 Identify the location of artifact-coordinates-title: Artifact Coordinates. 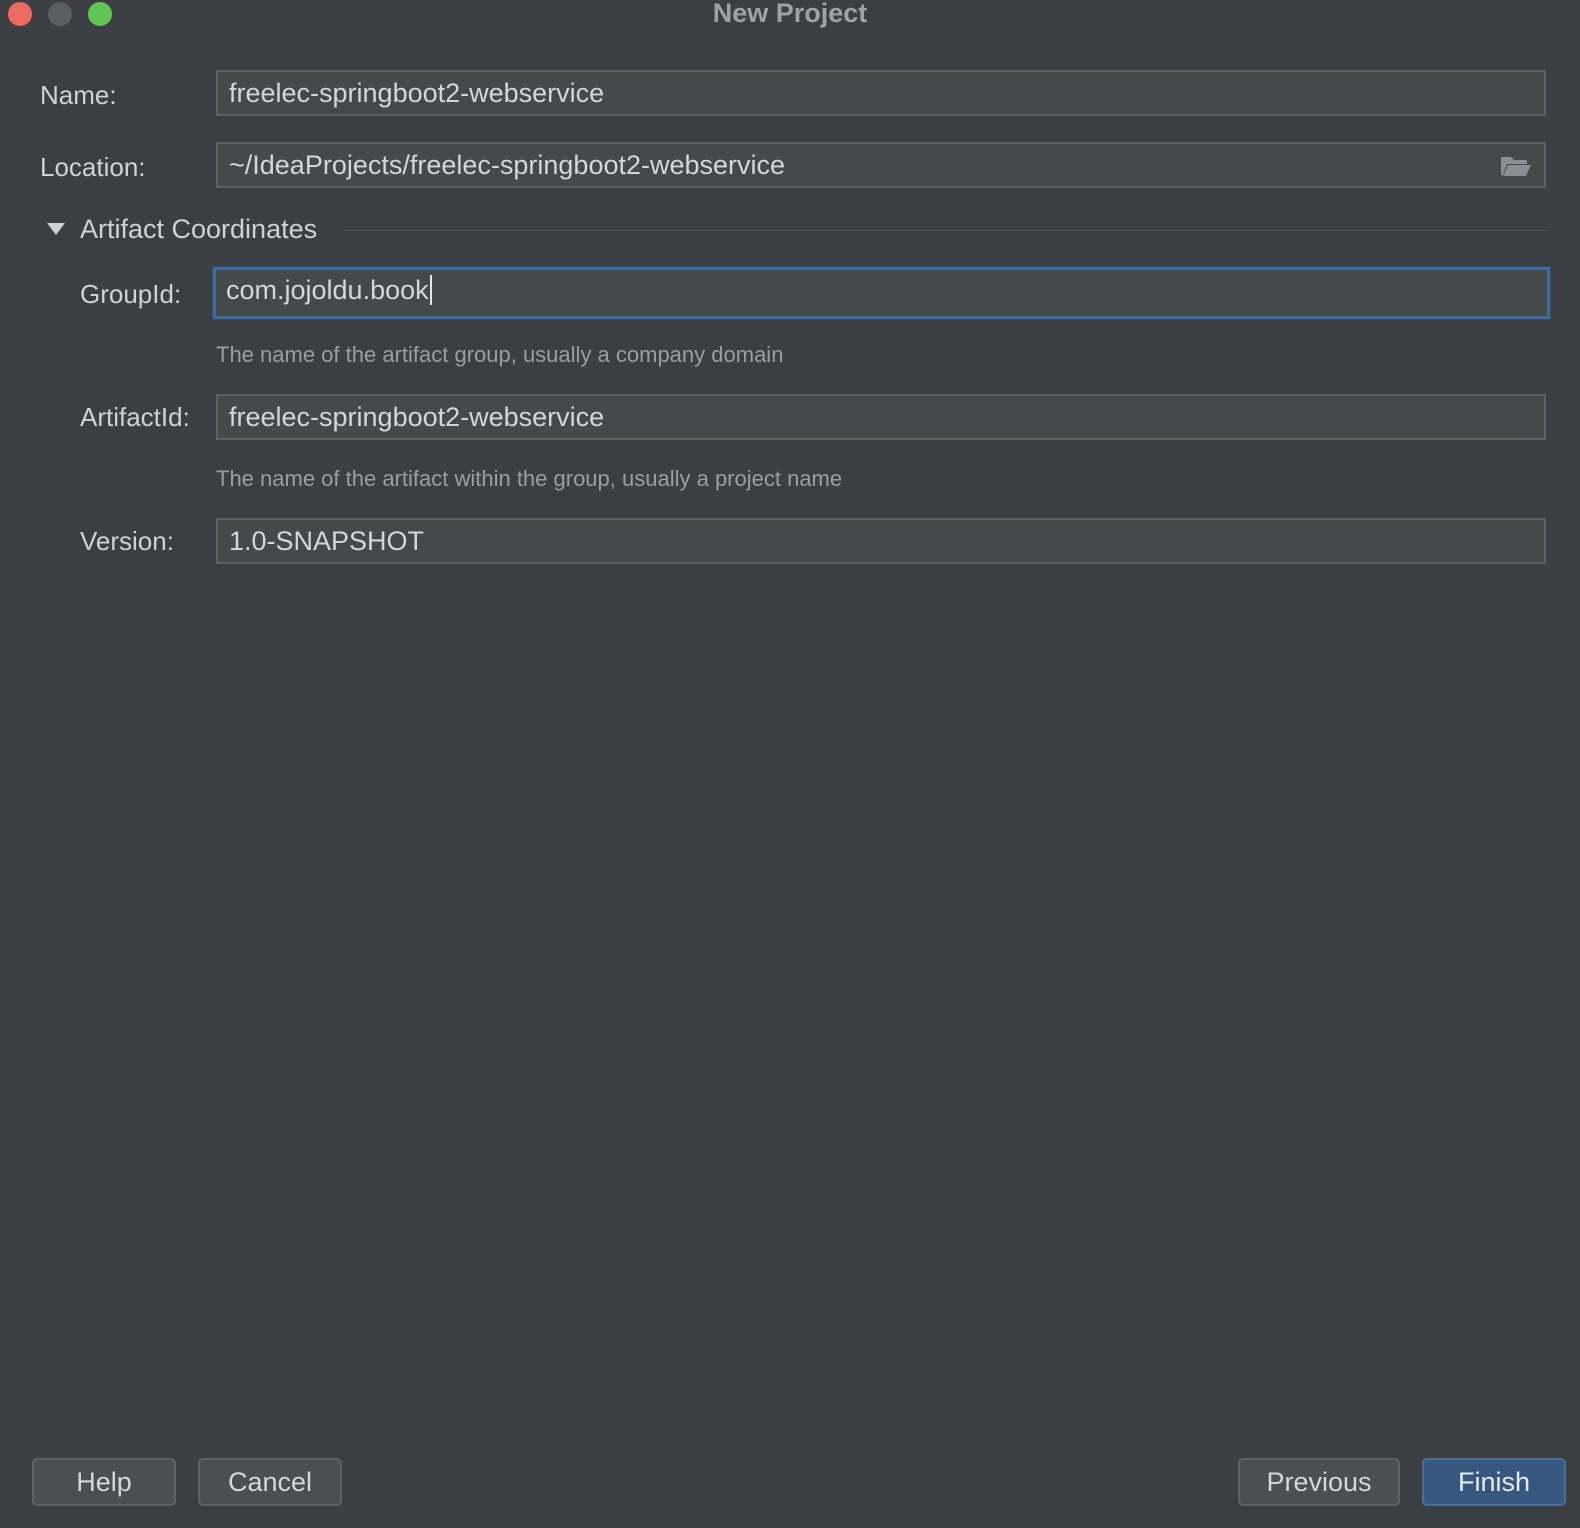
(199, 229).